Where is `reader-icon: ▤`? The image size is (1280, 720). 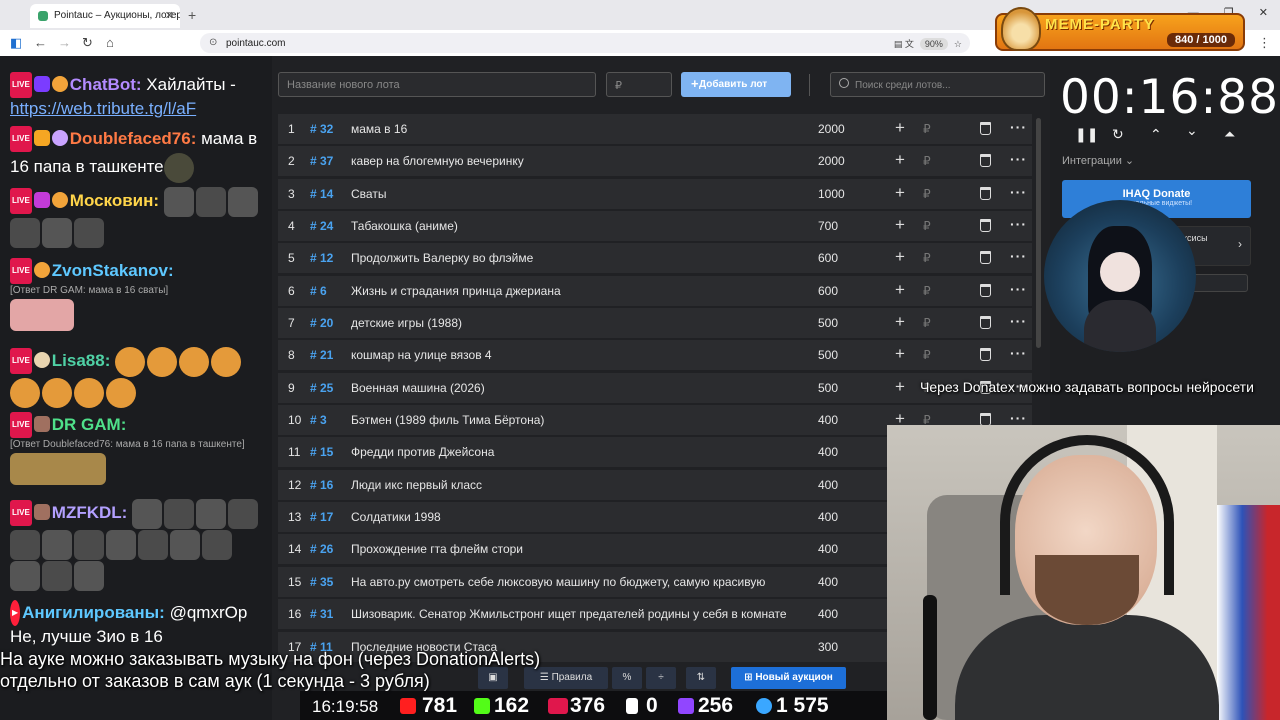
reader-icon: ▤ is located at coordinates (898, 44).